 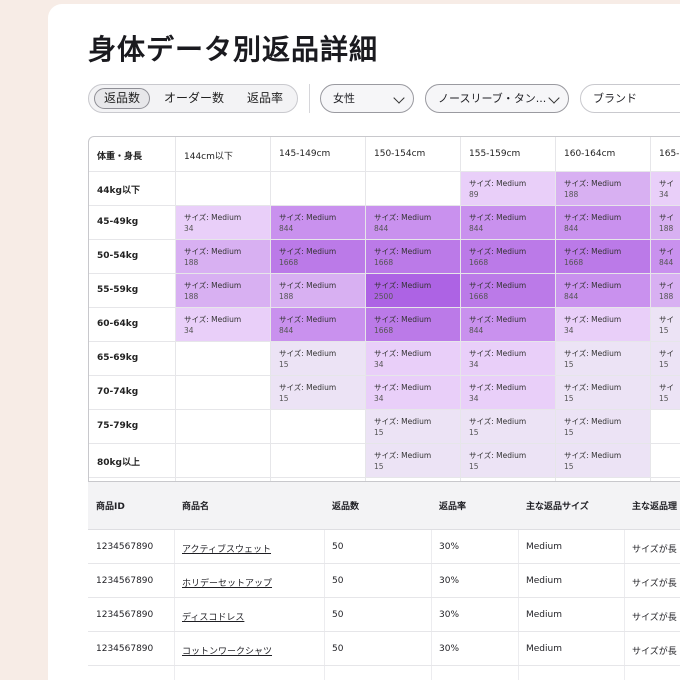 What do you see at coordinates (227, 582) in the screenshot?
I see `product-name-link: ホリデーセットアップ` at bounding box center [227, 582].